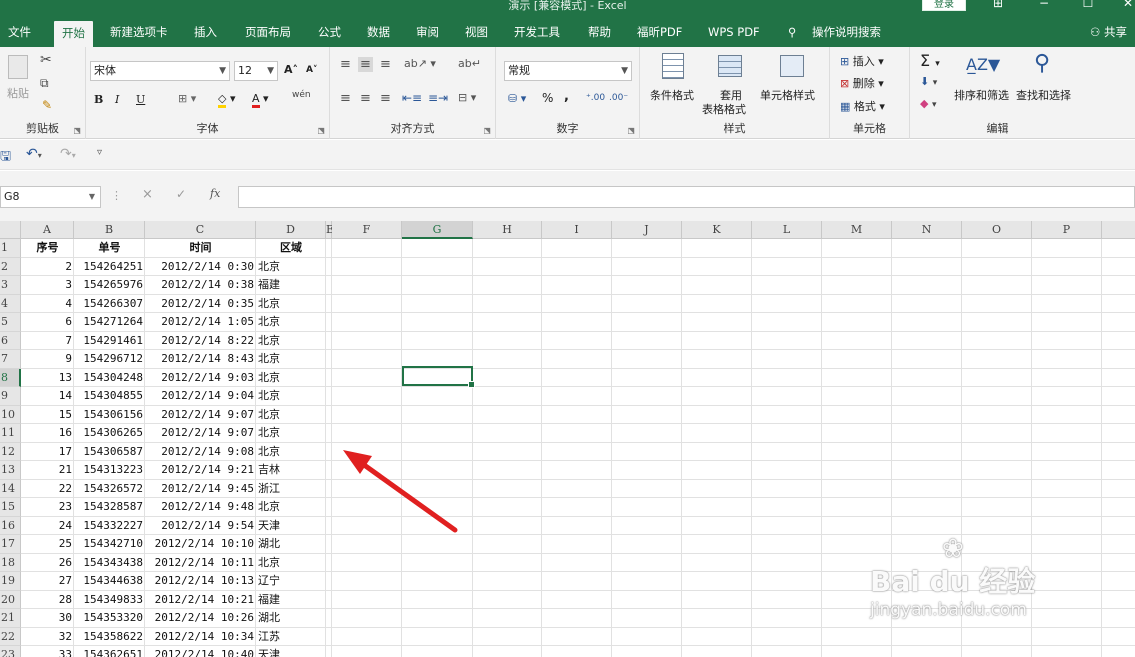  What do you see at coordinates (437, 230) in the screenshot?
I see `column-header-g: G` at bounding box center [437, 230].